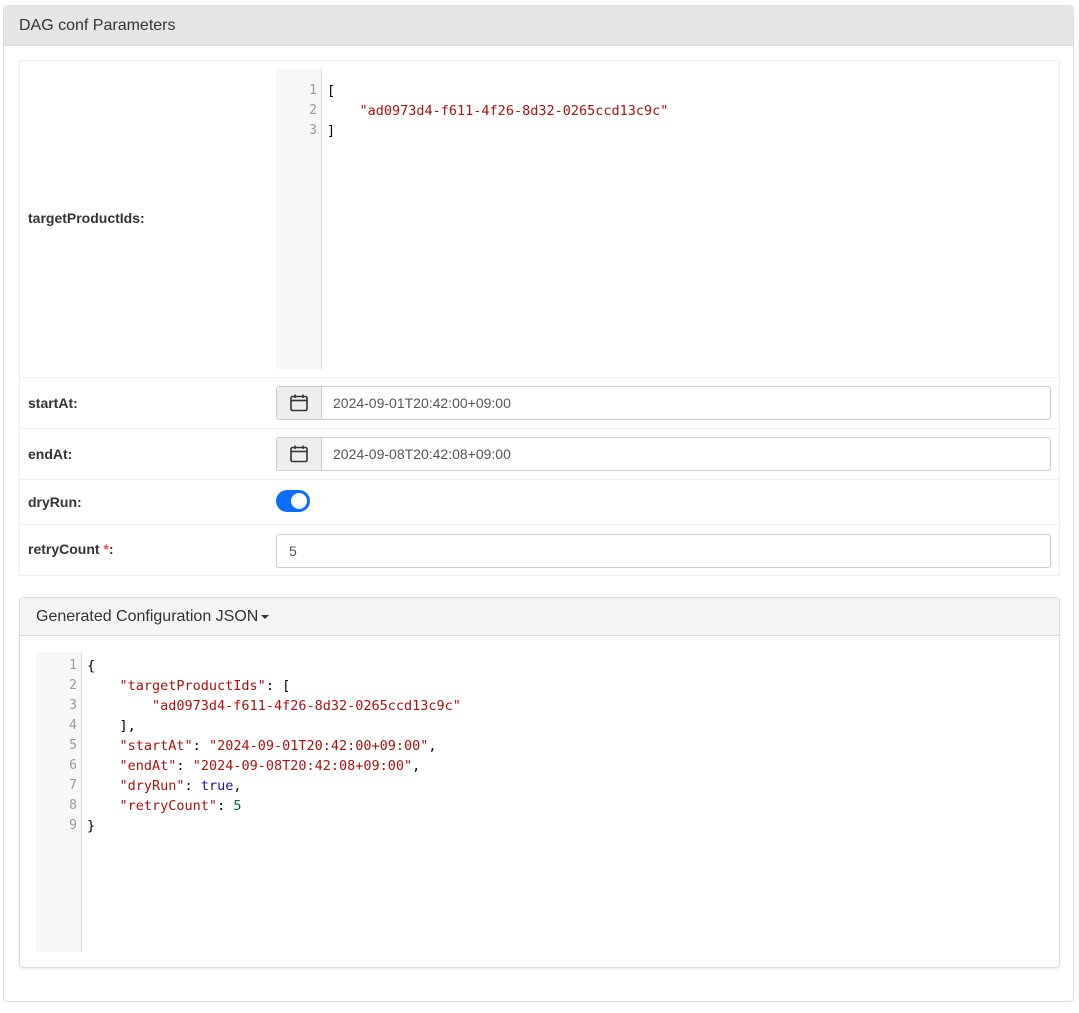  Describe the element at coordinates (73, 725) in the screenshot. I see `line-number: 4` at that location.